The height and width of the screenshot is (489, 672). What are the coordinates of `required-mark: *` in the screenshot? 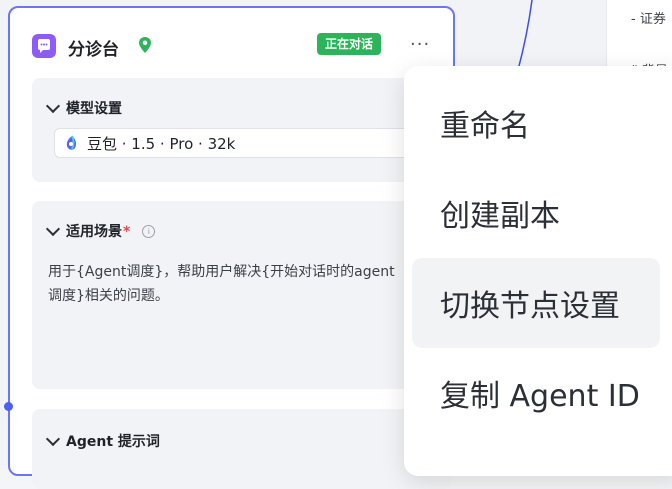 It's located at (127, 232).